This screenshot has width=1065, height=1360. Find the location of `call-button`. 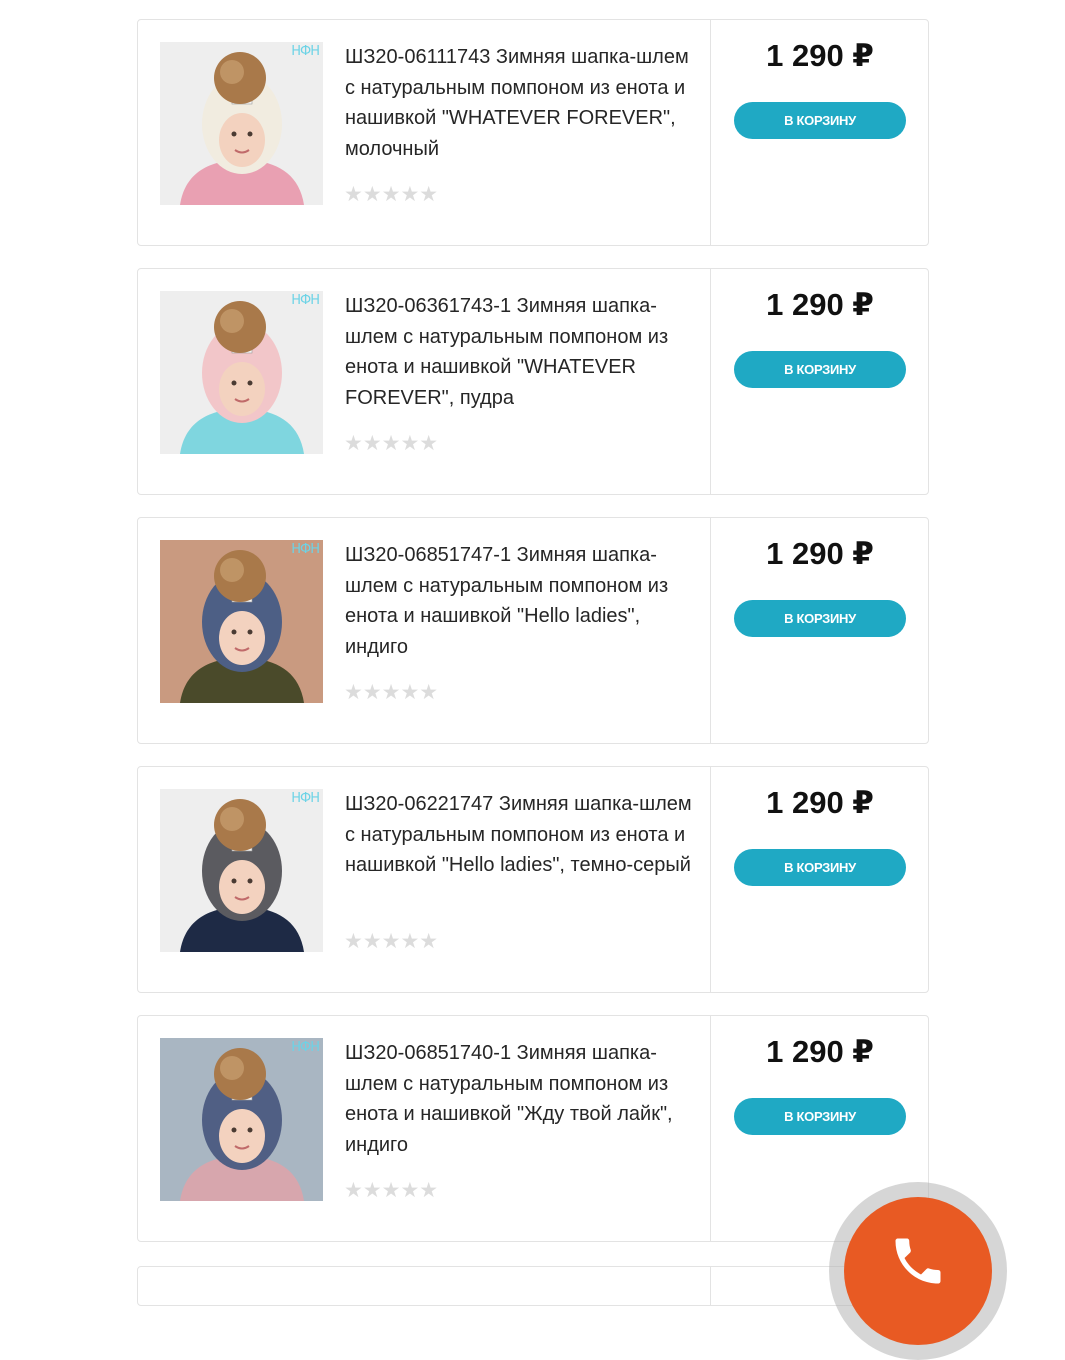

call-button is located at coordinates (918, 1271).